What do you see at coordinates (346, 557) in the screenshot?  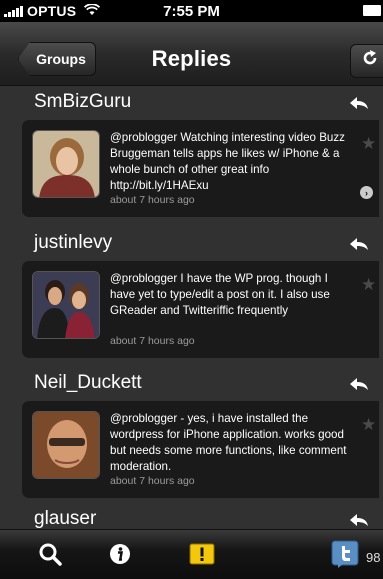 I see `twitter-icon` at bounding box center [346, 557].